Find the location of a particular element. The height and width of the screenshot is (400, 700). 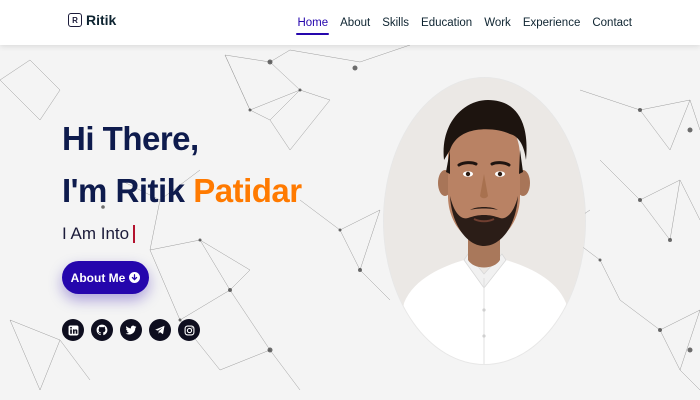

typing-text: I Am Into is located at coordinates (99, 234).